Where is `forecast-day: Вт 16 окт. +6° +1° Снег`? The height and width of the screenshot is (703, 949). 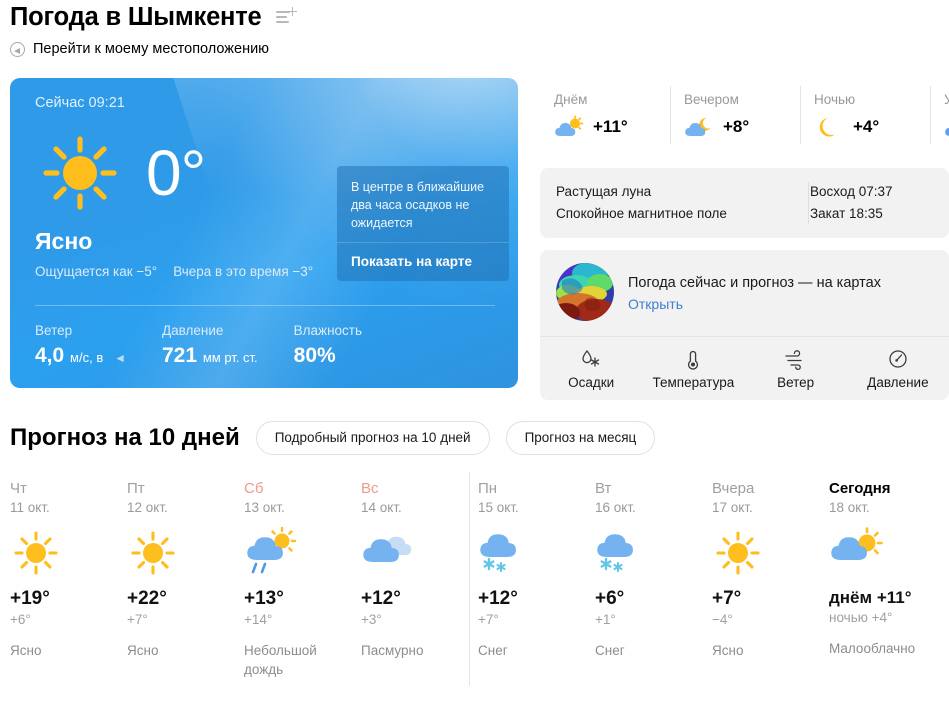 forecast-day: Вт 16 окт. +6° +1° Снег is located at coordinates (653, 579).